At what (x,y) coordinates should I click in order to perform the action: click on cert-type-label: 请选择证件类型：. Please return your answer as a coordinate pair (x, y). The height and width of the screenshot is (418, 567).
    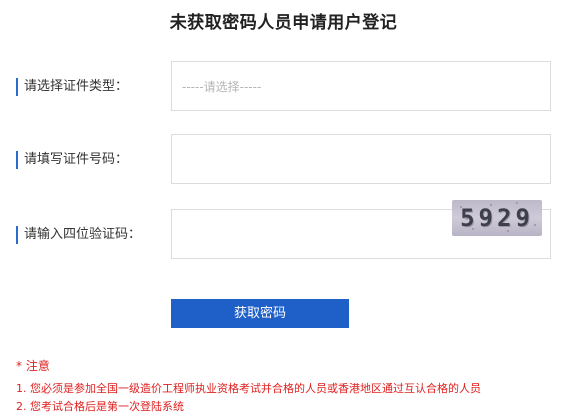
    Looking at the image, I should click on (72, 87).